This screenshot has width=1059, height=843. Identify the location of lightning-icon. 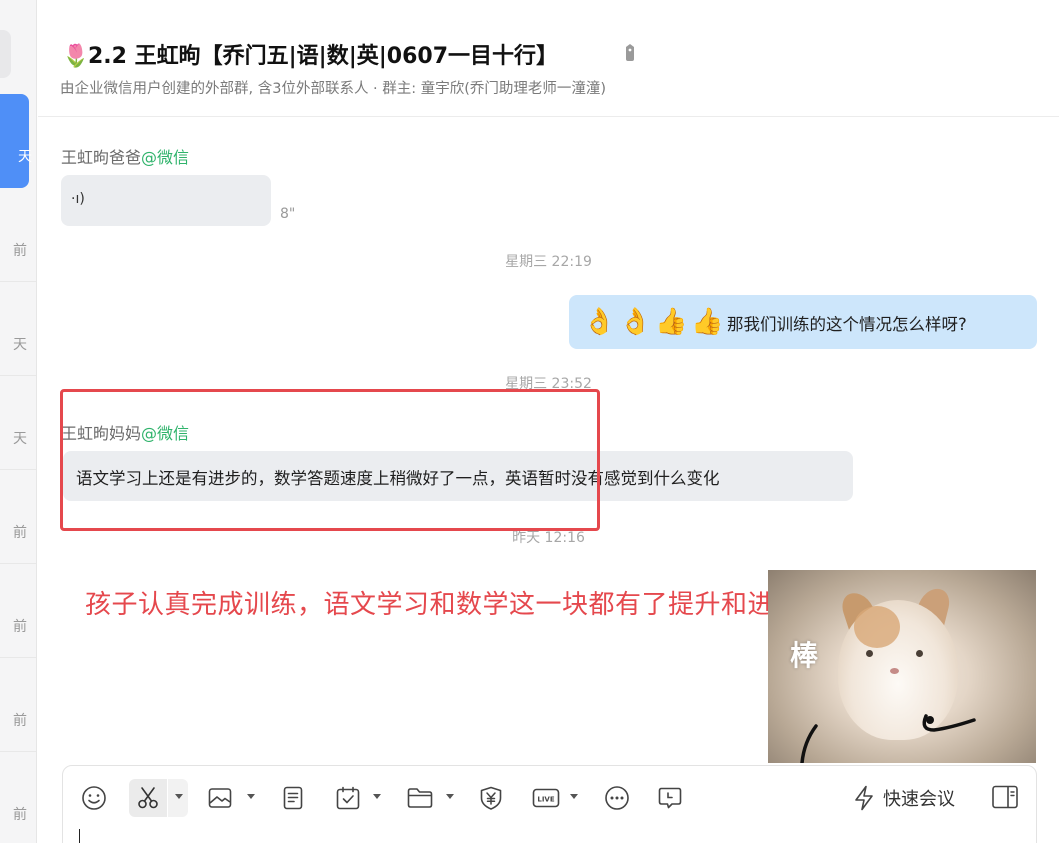
(864, 798).